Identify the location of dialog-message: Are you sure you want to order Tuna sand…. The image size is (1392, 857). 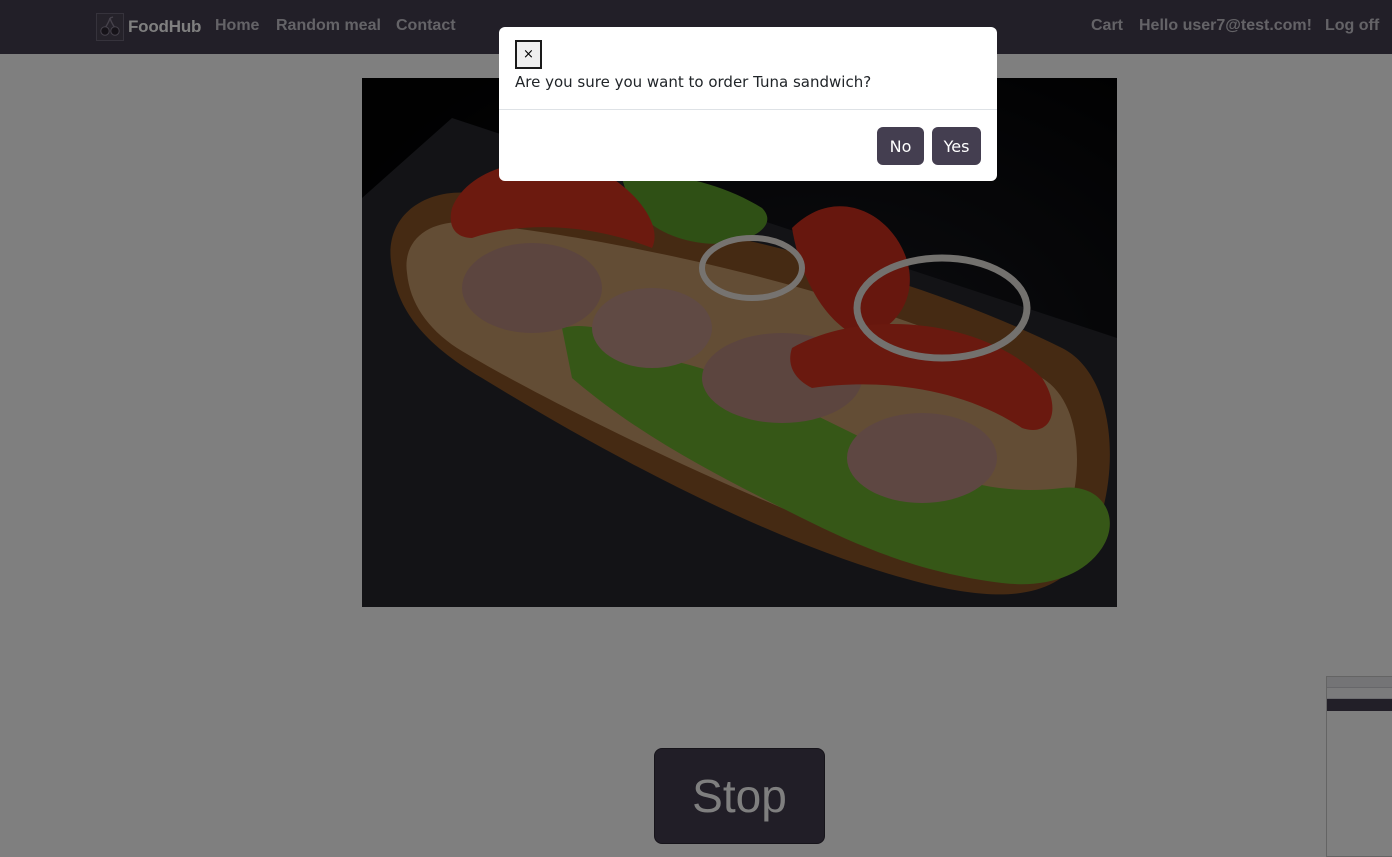
(693, 82).